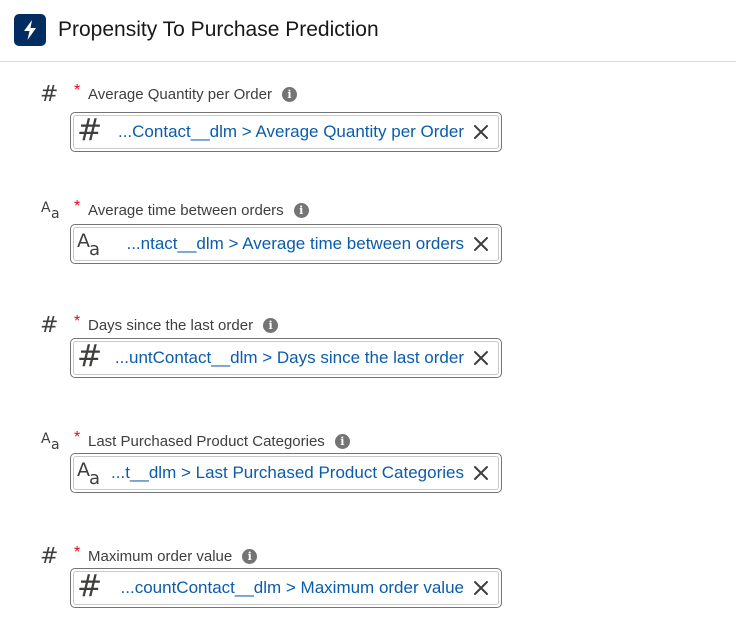  I want to click on field-label: Average Quantity per Order i, so click(192, 94).